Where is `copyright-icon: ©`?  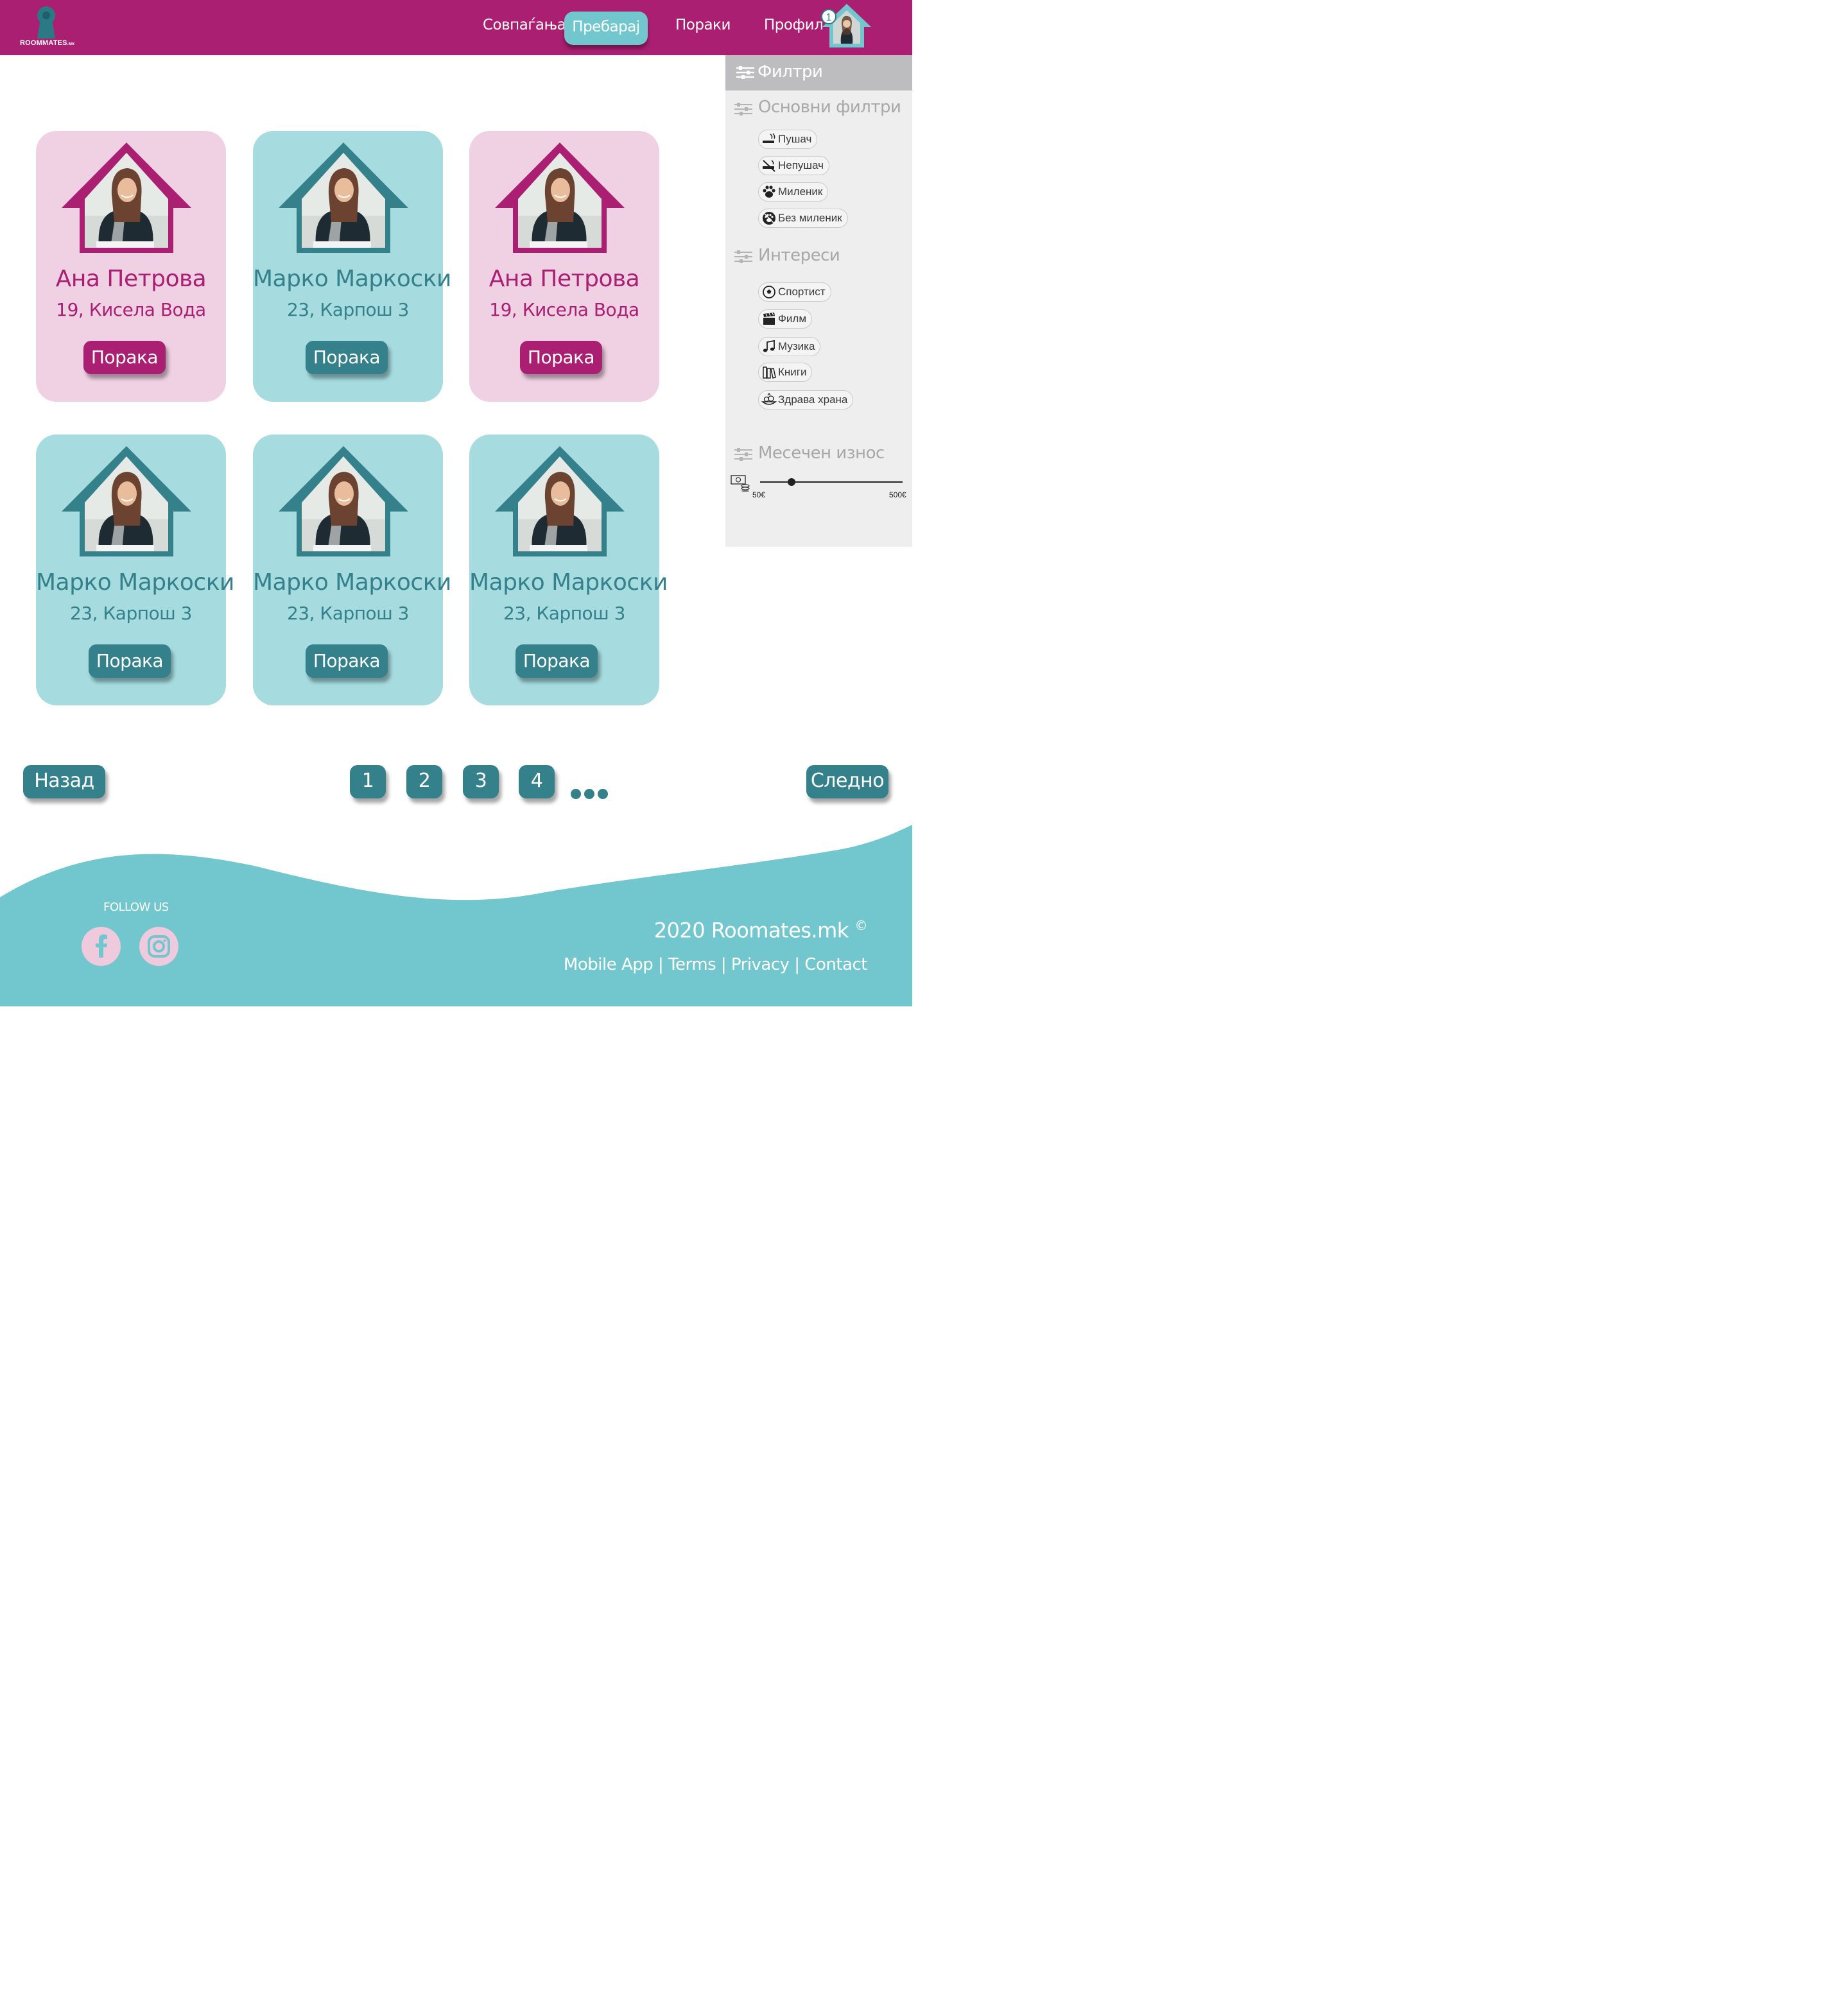 copyright-icon: © is located at coordinates (861, 925).